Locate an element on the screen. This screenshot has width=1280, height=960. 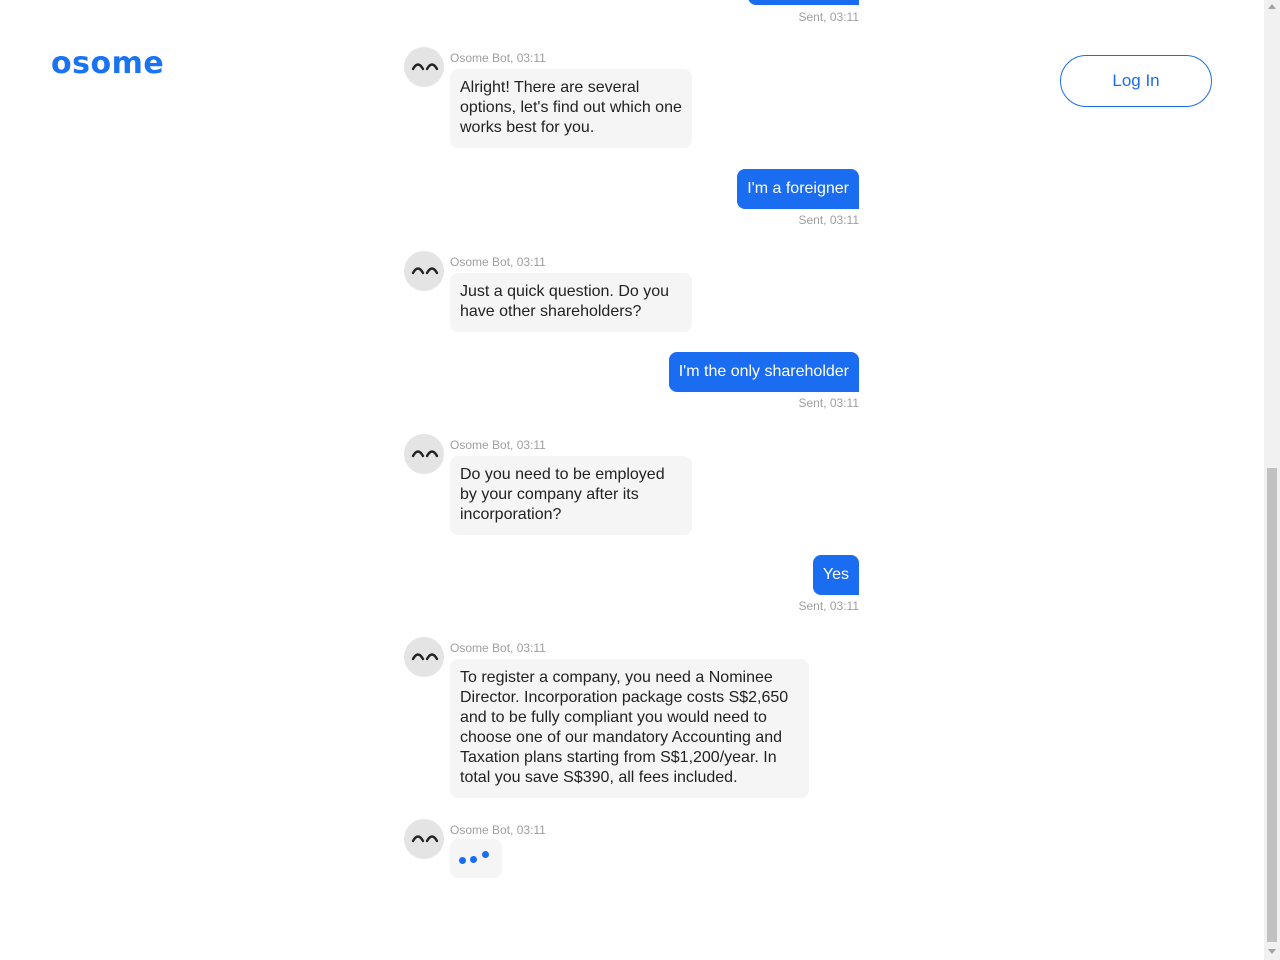
typing-indicator is located at coordinates (476, 858).